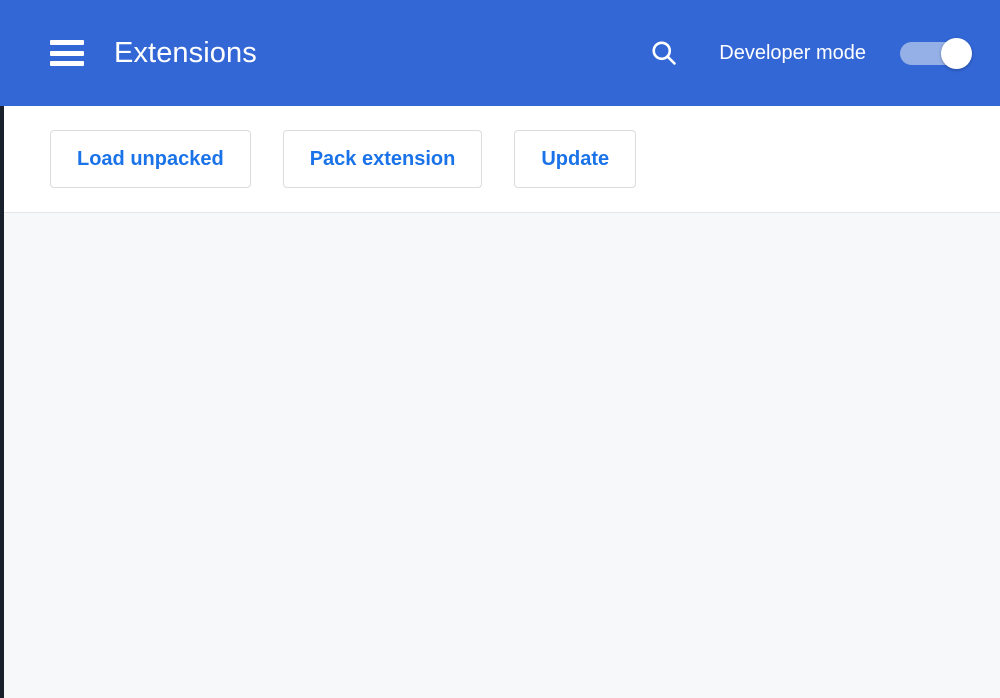 This screenshot has height=698, width=1000. I want to click on page-title: Extensions, so click(185, 52).